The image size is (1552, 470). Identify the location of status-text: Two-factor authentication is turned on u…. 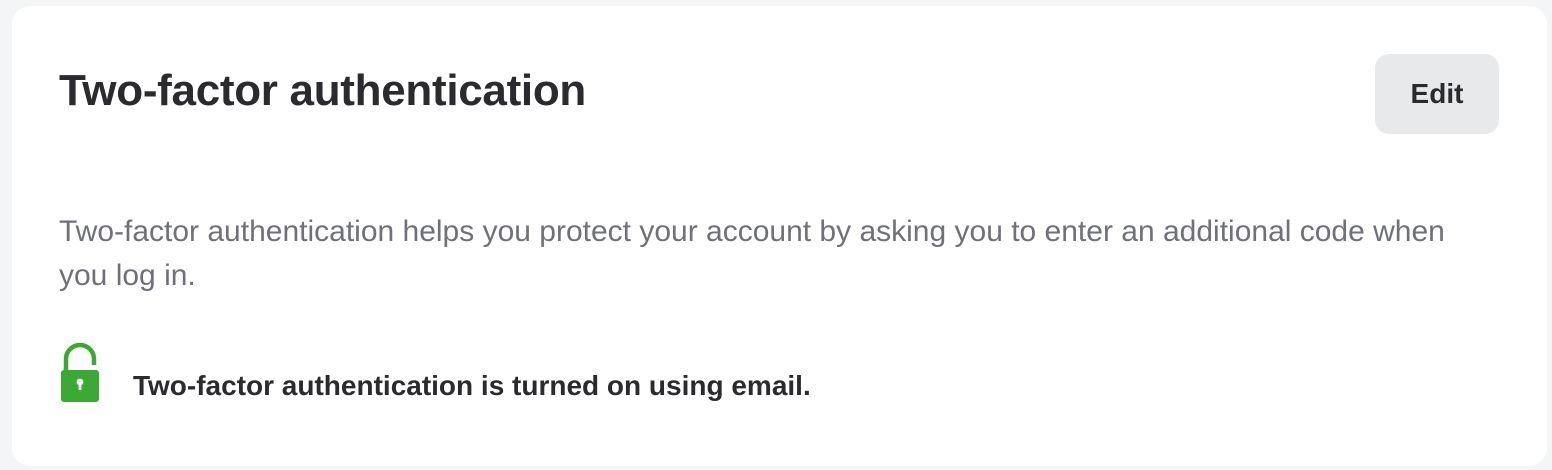
(472, 385).